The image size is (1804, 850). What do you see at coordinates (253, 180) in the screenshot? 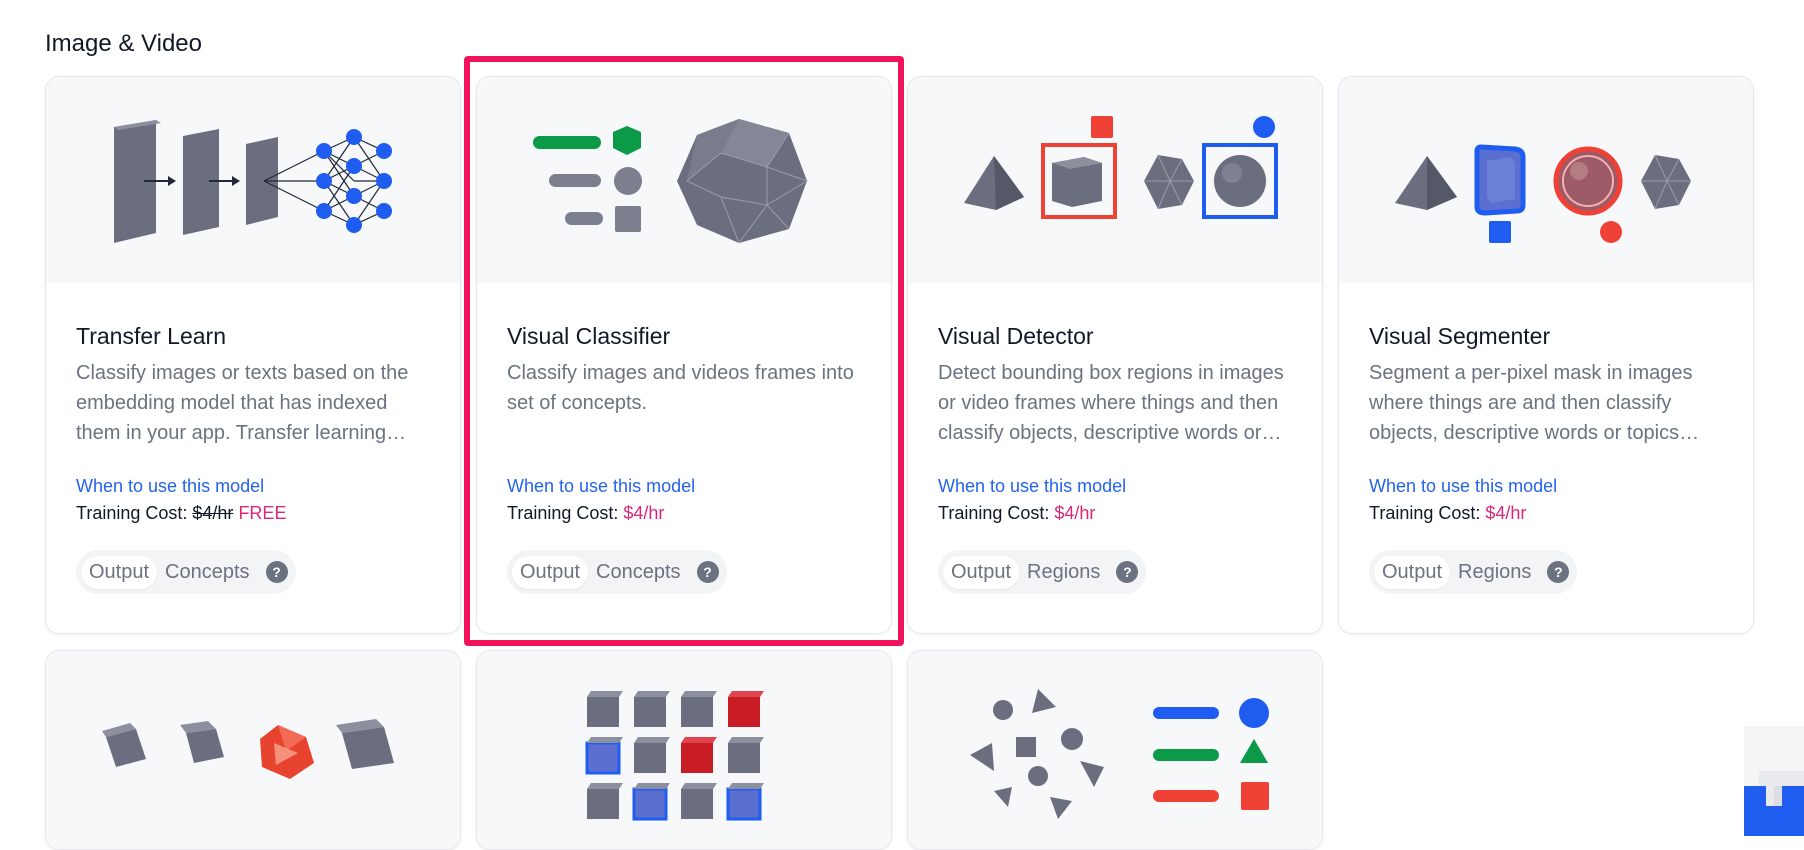
I see `neural-network-icon` at bounding box center [253, 180].